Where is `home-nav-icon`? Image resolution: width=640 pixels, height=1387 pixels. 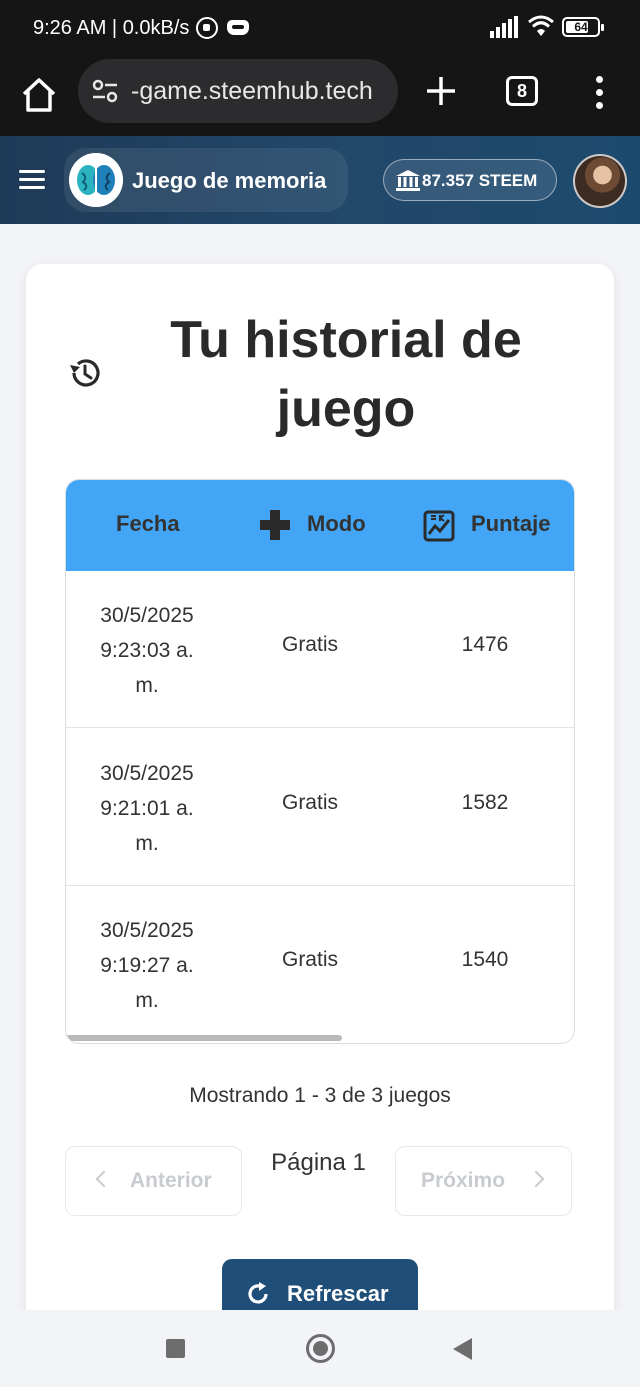
home-nav-icon is located at coordinates (320, 1348).